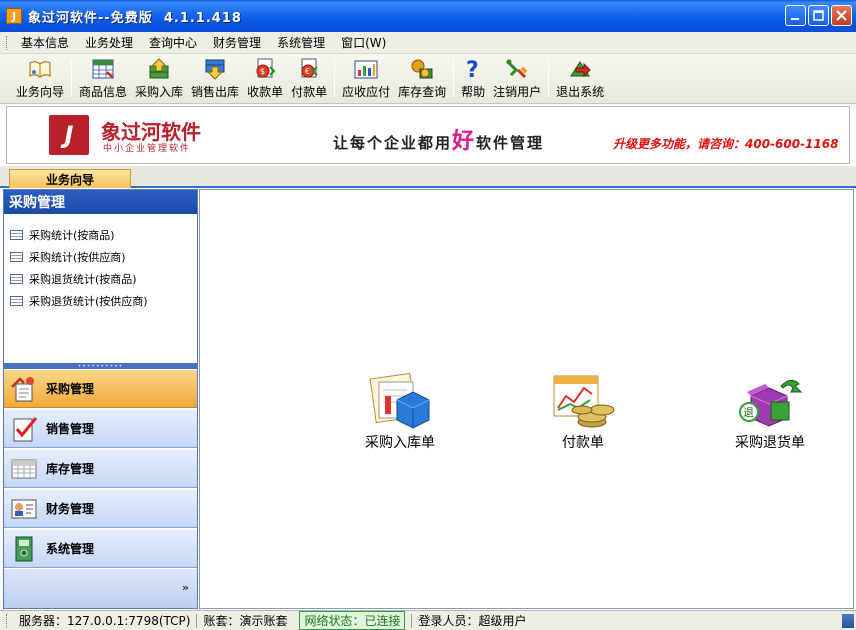 Image resolution: width=856 pixels, height=630 pixels. What do you see at coordinates (366, 92) in the screenshot?
I see `toolbar-label: 应收应付` at bounding box center [366, 92].